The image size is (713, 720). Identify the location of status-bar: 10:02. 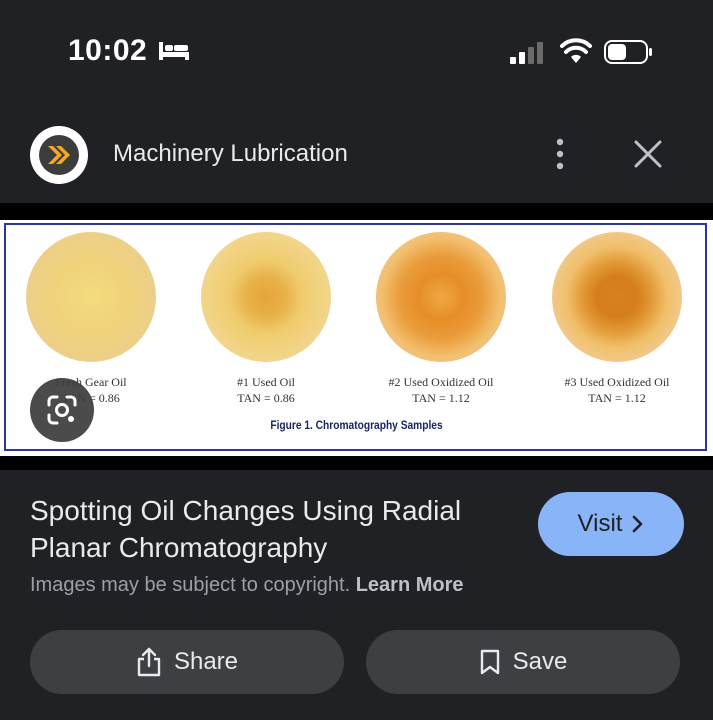
(356, 50).